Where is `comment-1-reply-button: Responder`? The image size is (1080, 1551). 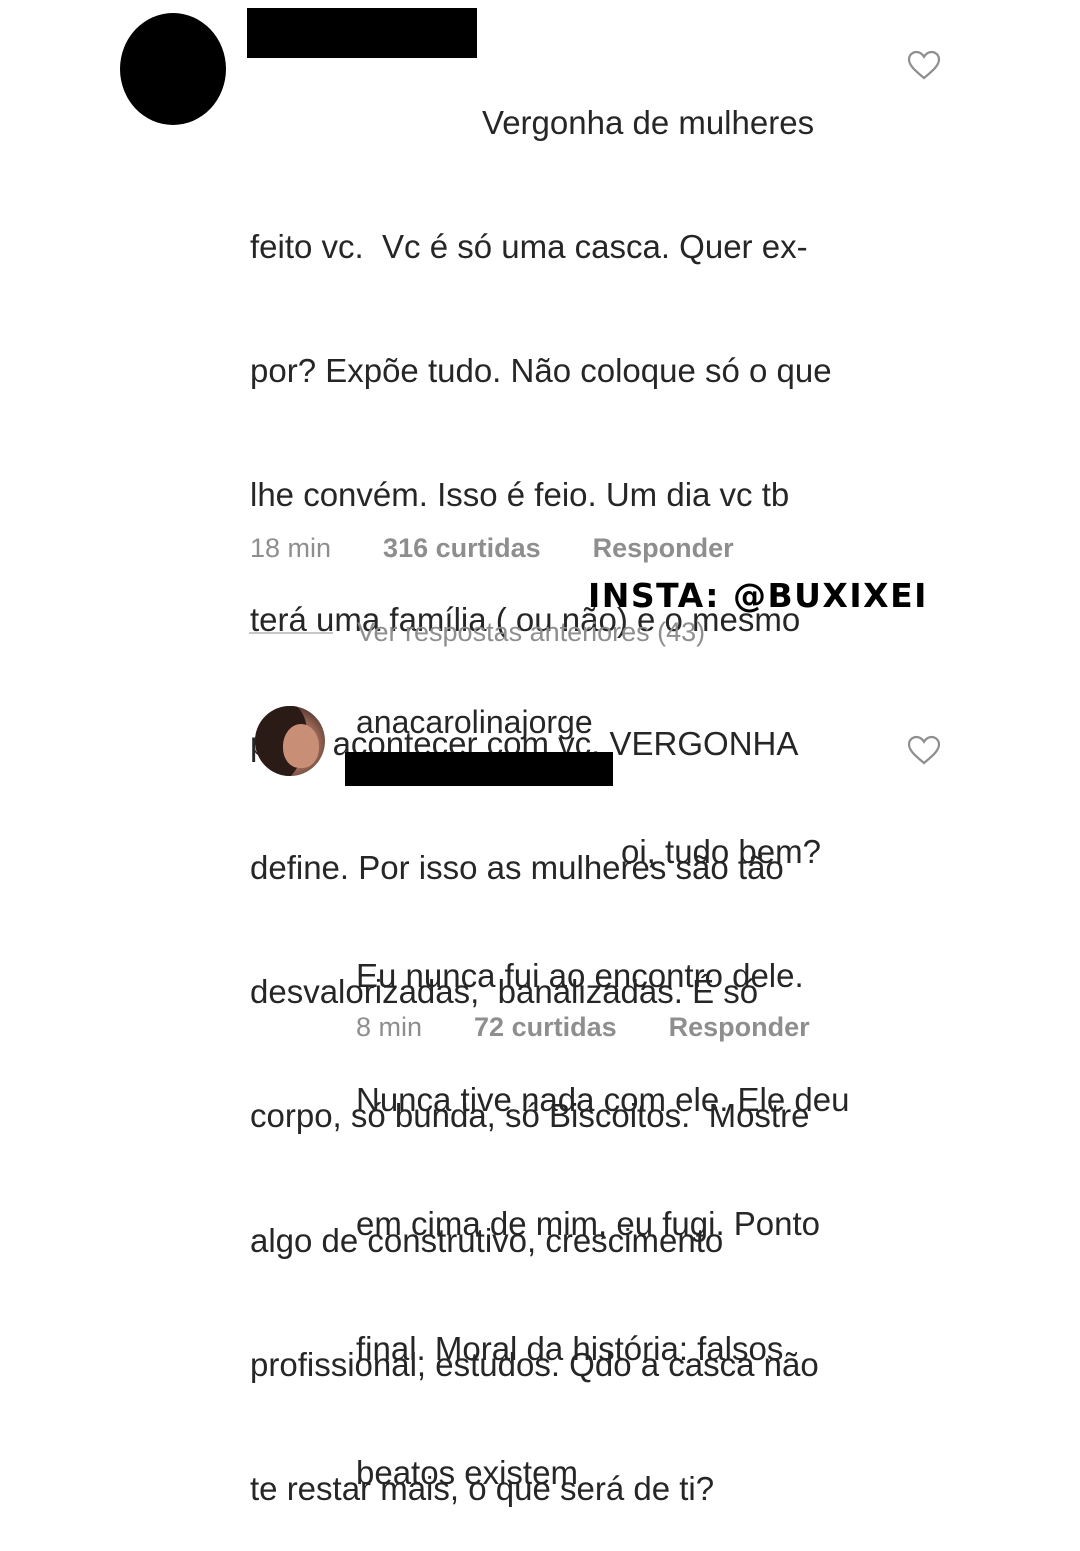 comment-1-reply-button: Responder is located at coordinates (663, 548).